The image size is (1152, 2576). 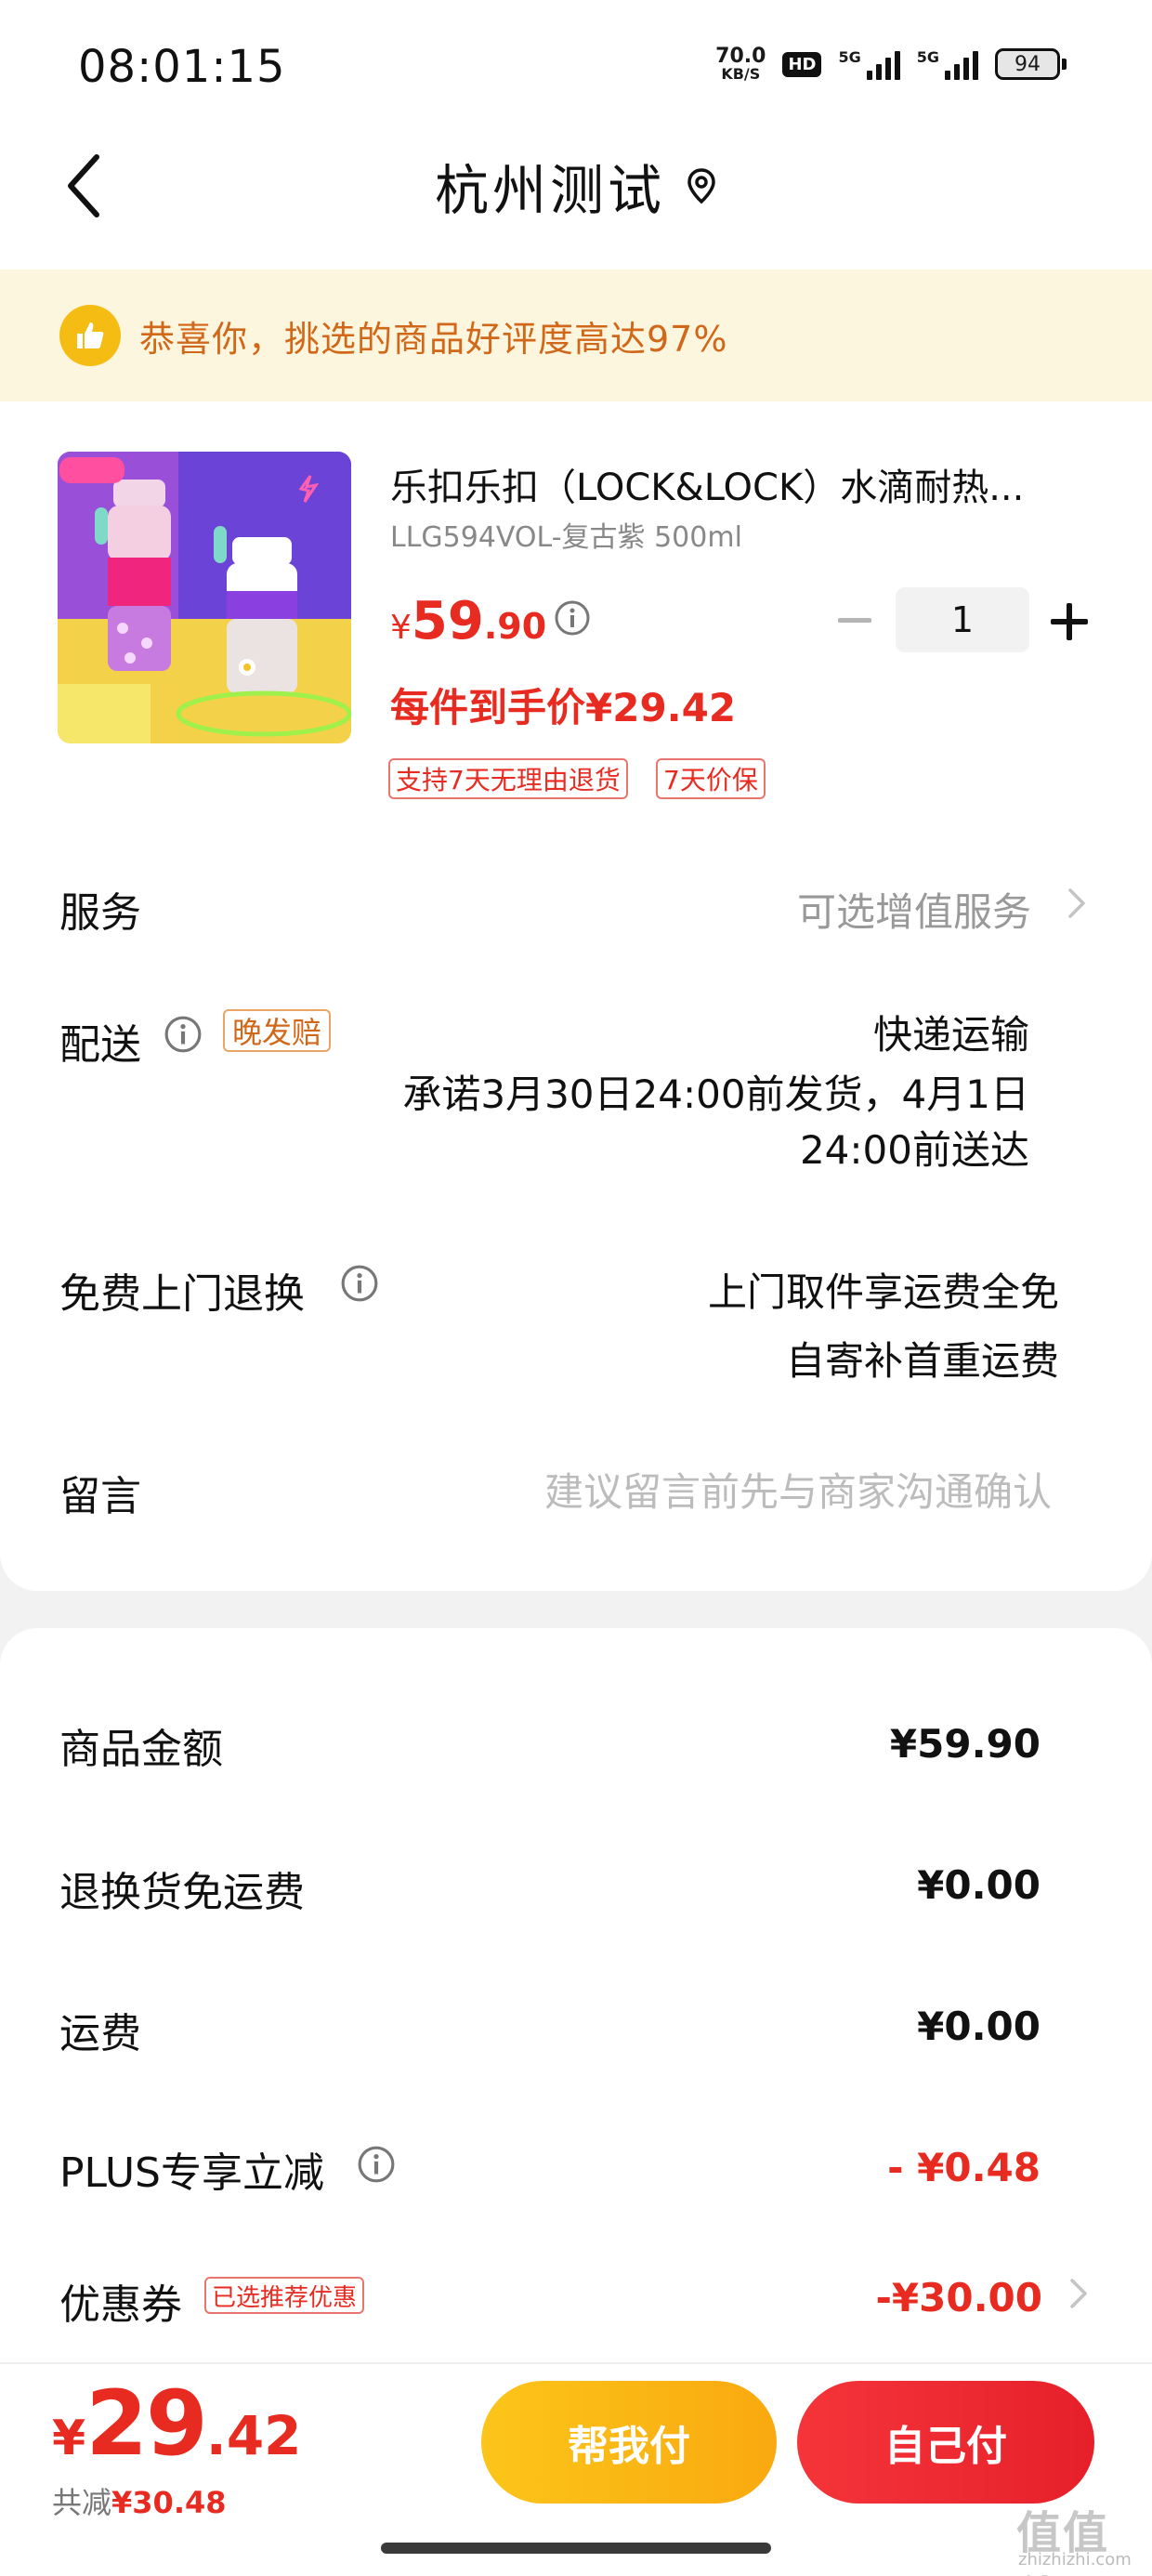 What do you see at coordinates (962, 619) in the screenshot?
I see `quantity-input: 1` at bounding box center [962, 619].